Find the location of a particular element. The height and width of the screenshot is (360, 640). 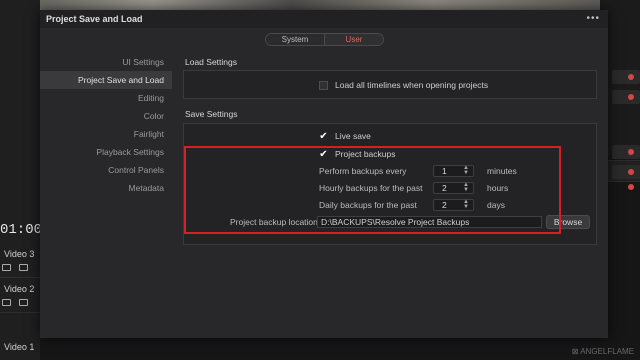

more-dots-icon: ••• is located at coordinates (593, 18).